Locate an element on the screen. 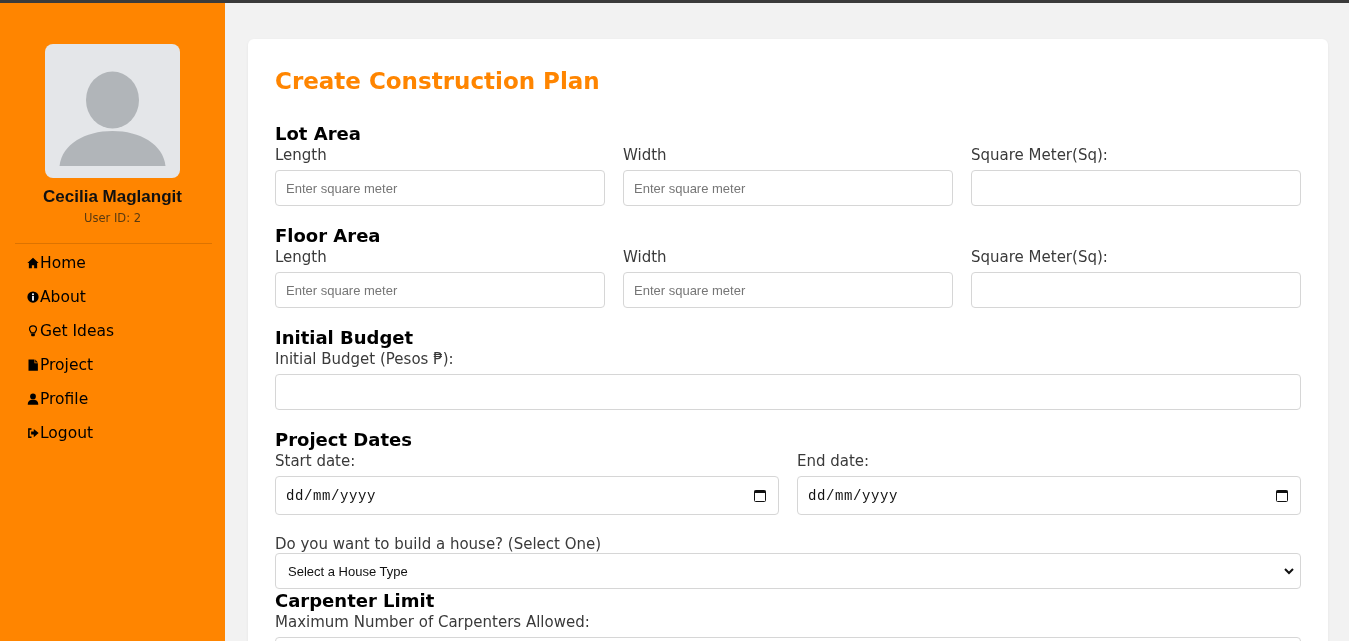 This screenshot has width=1349, height=641. user-icon is located at coordinates (33, 399).